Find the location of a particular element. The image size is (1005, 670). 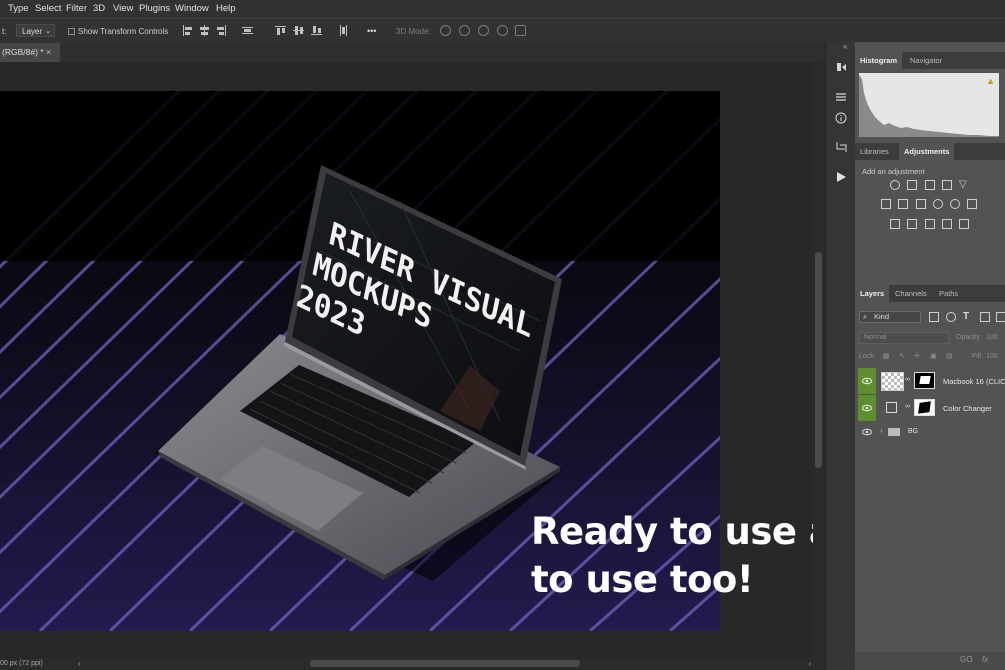

layer-mask-thumbnail is located at coordinates (924, 380).